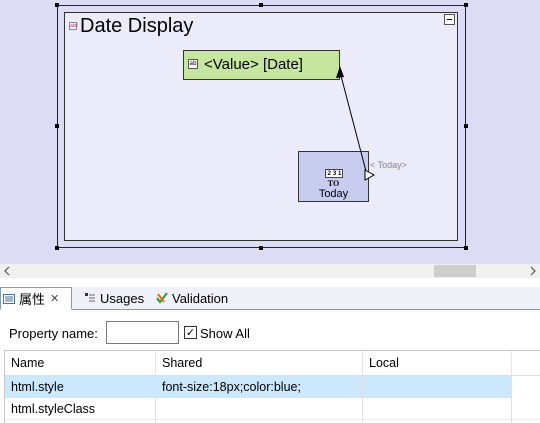  I want to click on scroll-left-icon, so click(7, 271).